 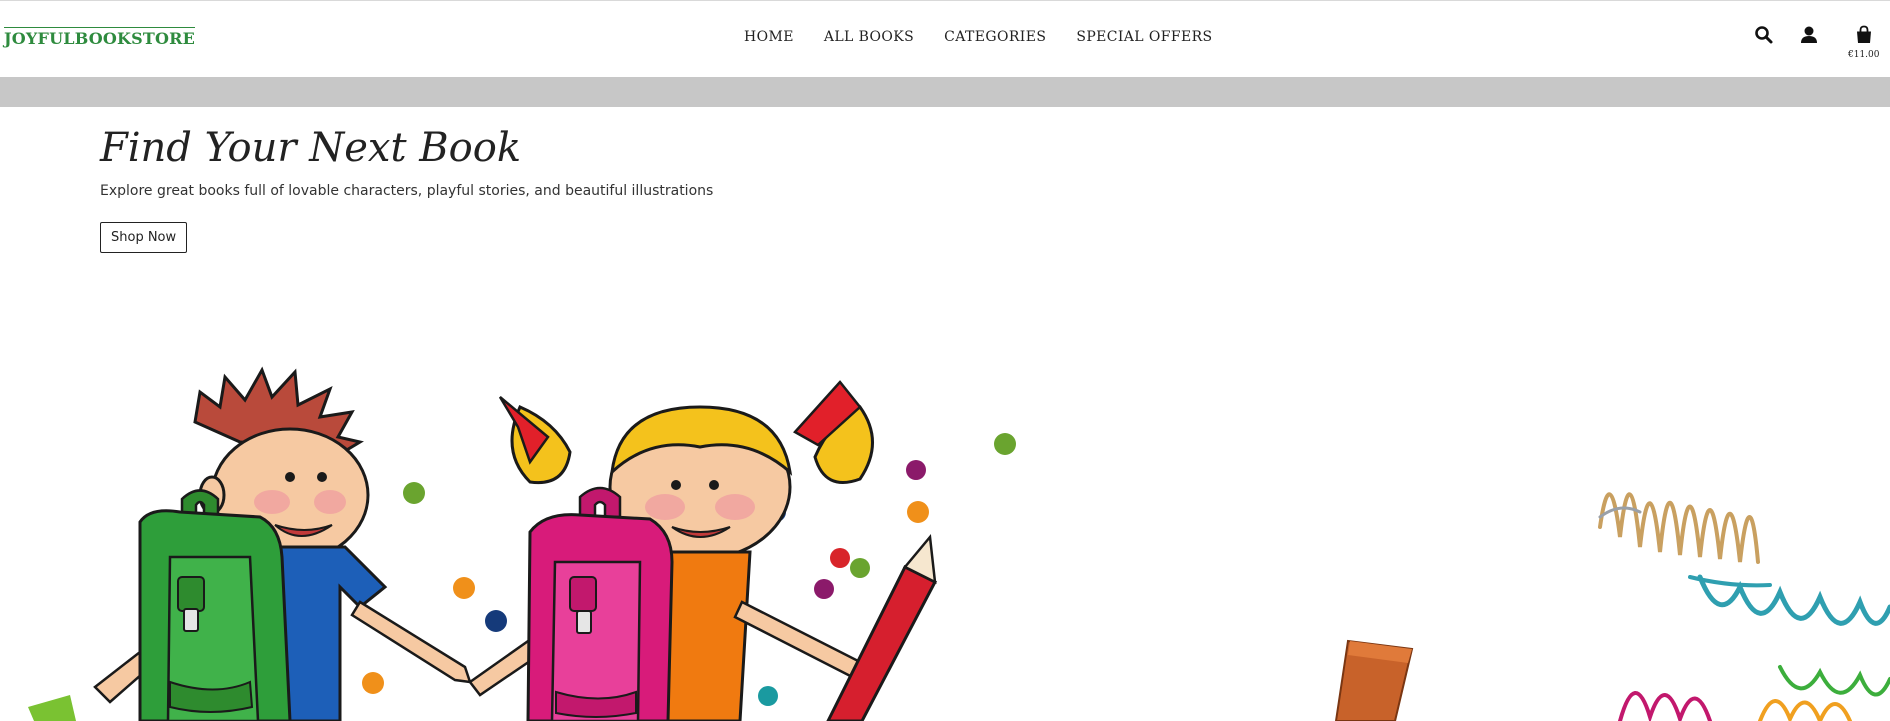 I want to click on boy-figure, so click(x=282, y=543).